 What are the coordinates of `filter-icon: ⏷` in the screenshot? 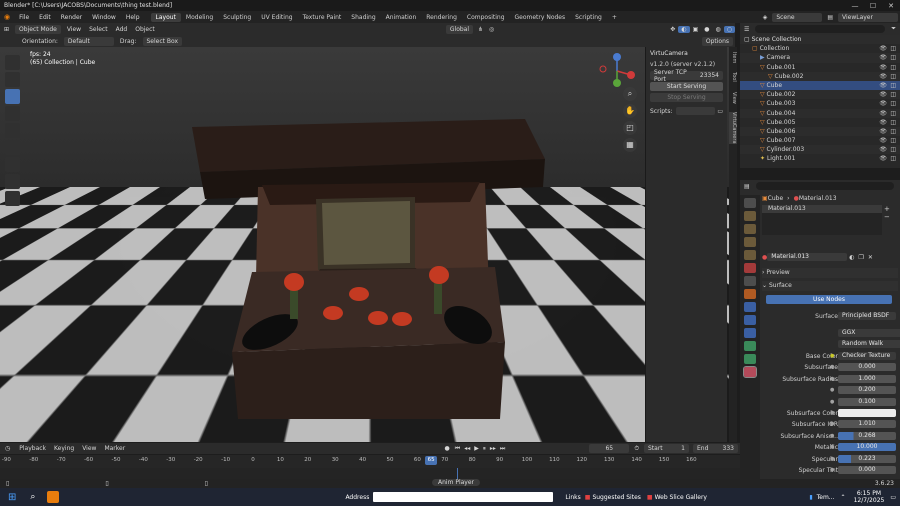 It's located at (895, 29).